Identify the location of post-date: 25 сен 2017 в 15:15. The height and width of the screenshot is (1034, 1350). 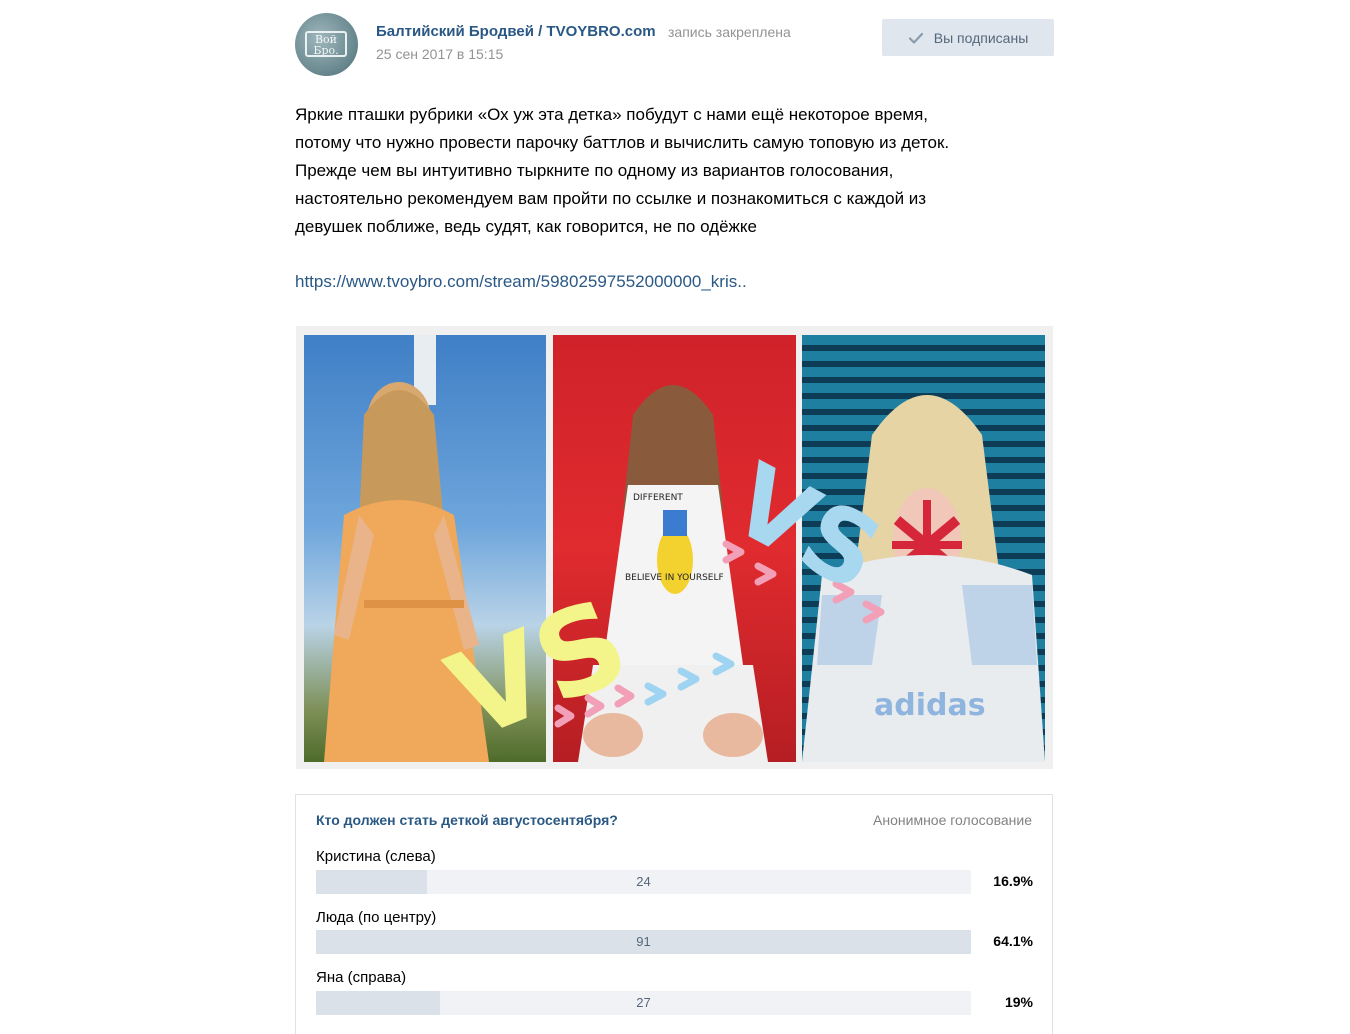
(439, 54).